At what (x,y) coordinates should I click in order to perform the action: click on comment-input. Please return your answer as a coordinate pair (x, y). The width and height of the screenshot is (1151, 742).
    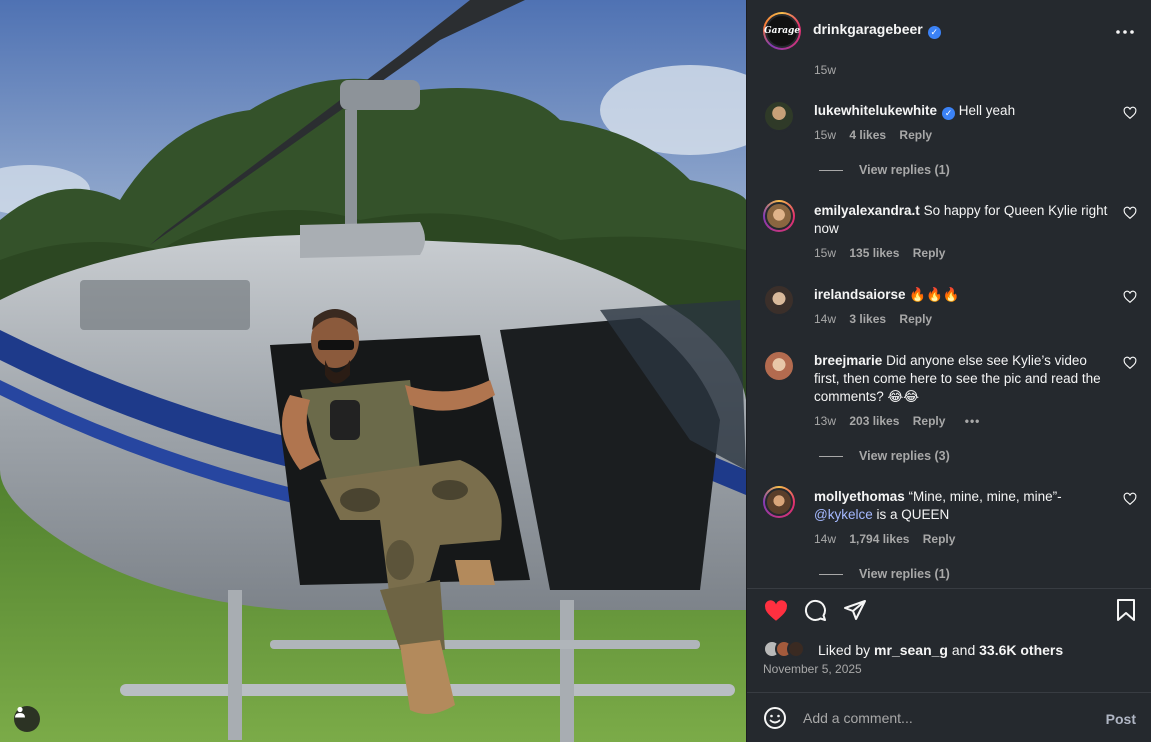
    Looking at the image, I should click on (933, 718).